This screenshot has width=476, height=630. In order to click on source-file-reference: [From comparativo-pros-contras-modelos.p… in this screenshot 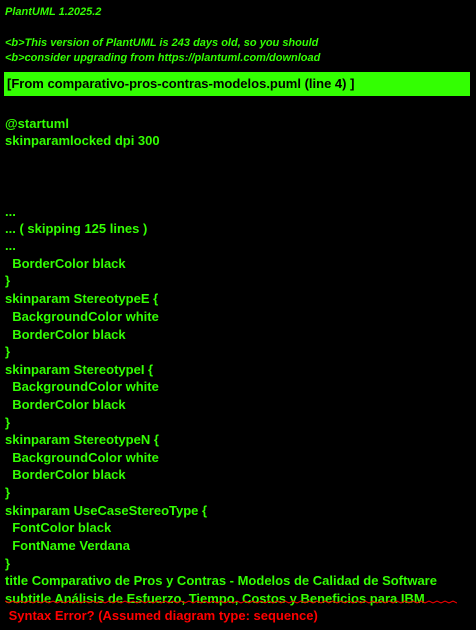, I will do `click(237, 84)`.